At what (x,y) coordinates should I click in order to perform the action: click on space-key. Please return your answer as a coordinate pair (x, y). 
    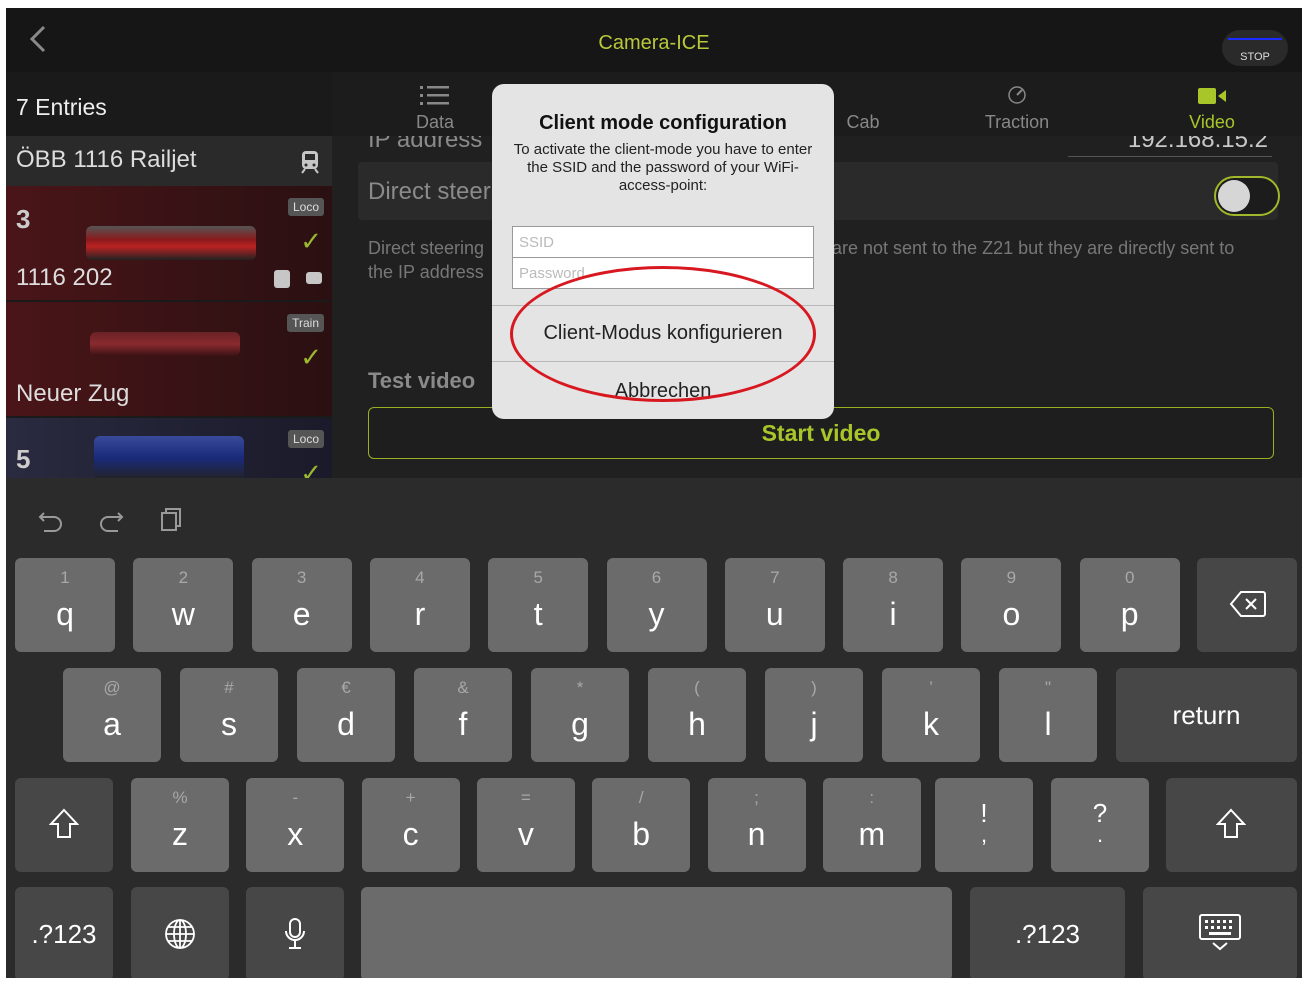
    Looking at the image, I should click on (656, 932).